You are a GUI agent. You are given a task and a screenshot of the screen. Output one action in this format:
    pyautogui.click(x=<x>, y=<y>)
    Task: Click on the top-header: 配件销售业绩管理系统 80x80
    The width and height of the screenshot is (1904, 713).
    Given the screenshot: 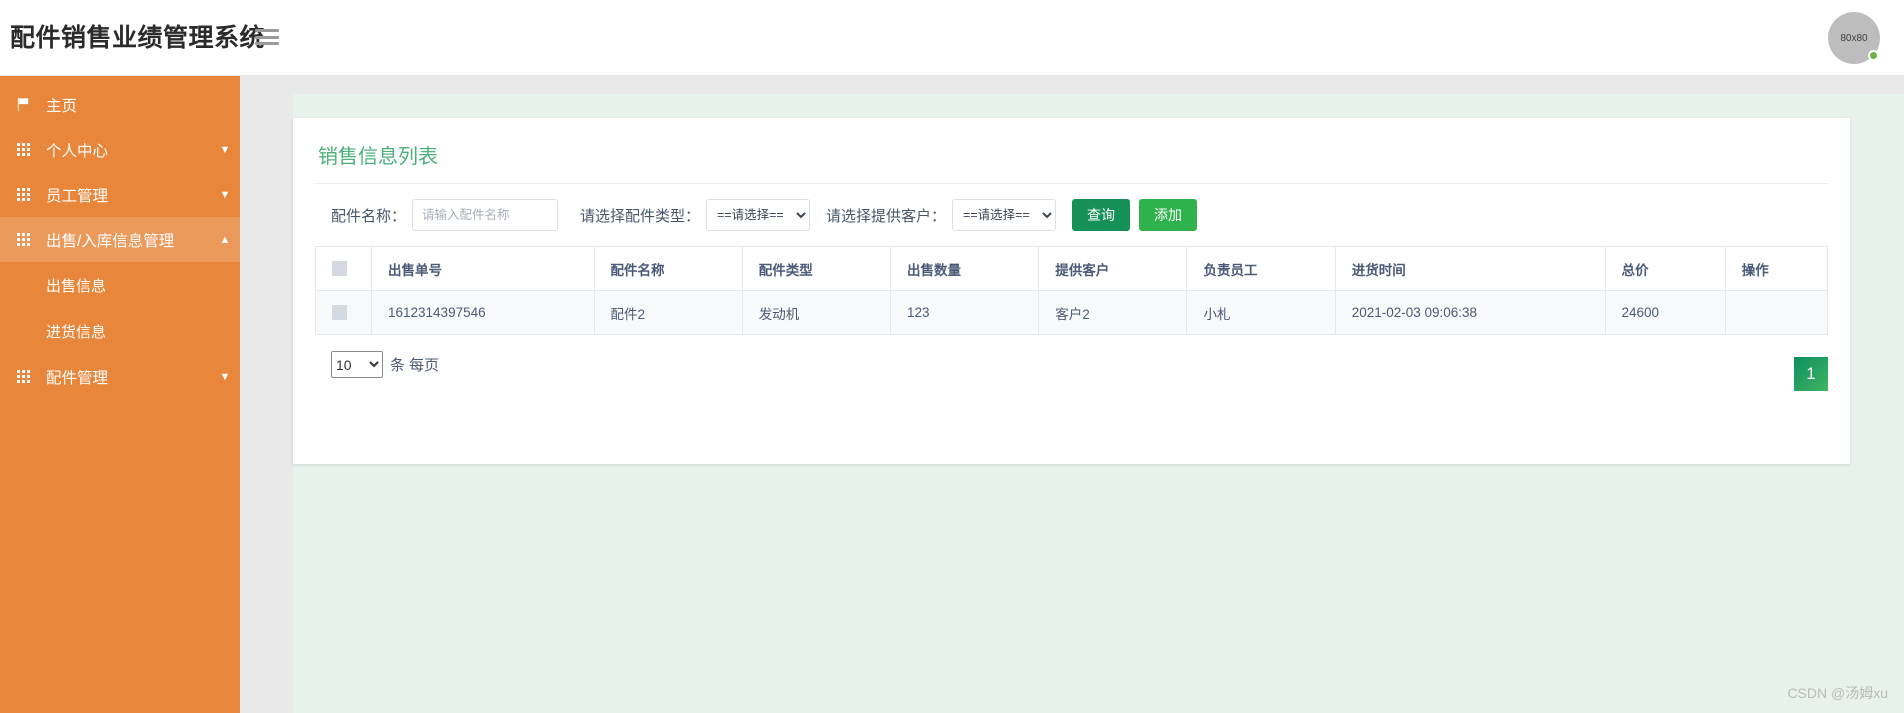 What is the action you would take?
    pyautogui.click(x=952, y=38)
    